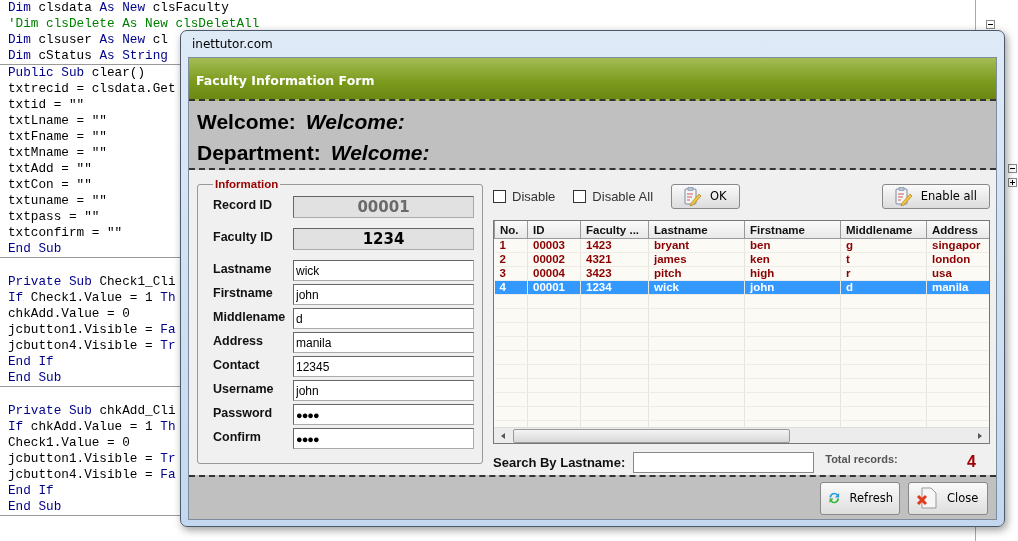  I want to click on input-field: wick, so click(383, 270).